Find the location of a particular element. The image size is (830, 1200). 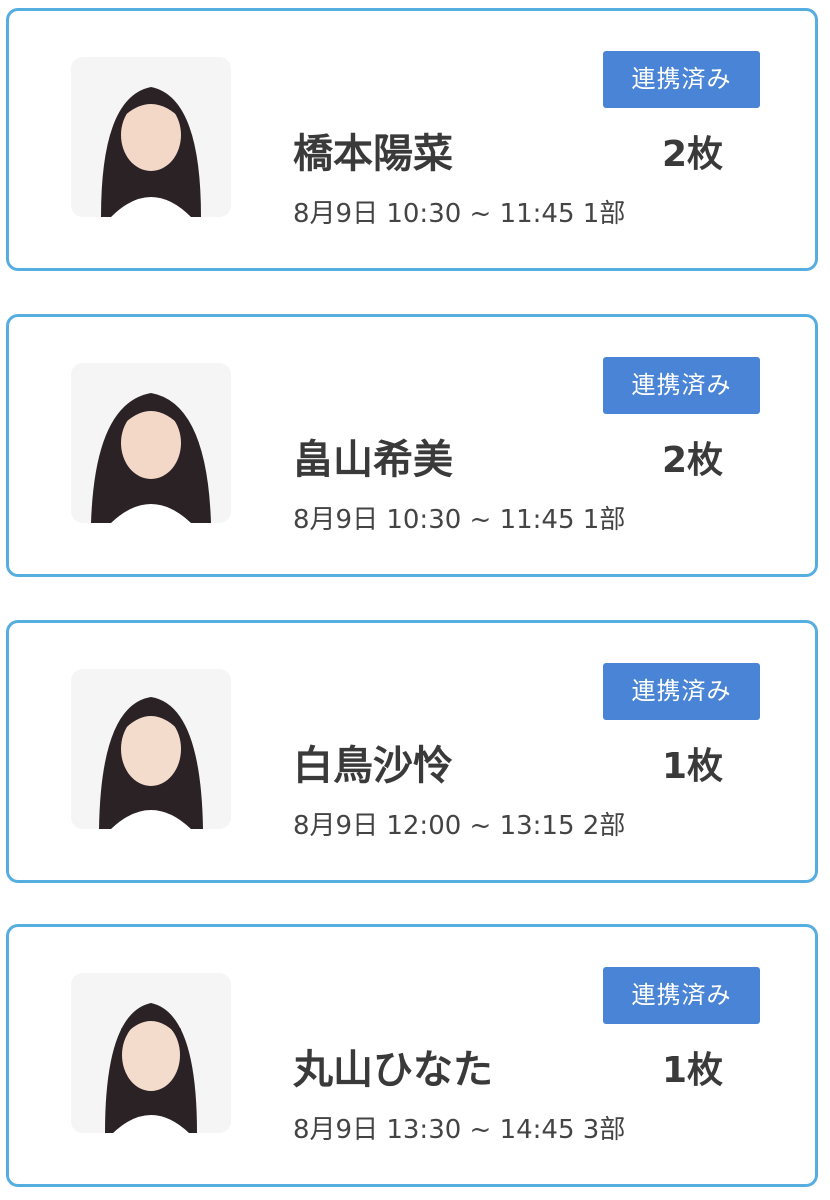

member-name: 畠山希美 is located at coordinates (373, 460).